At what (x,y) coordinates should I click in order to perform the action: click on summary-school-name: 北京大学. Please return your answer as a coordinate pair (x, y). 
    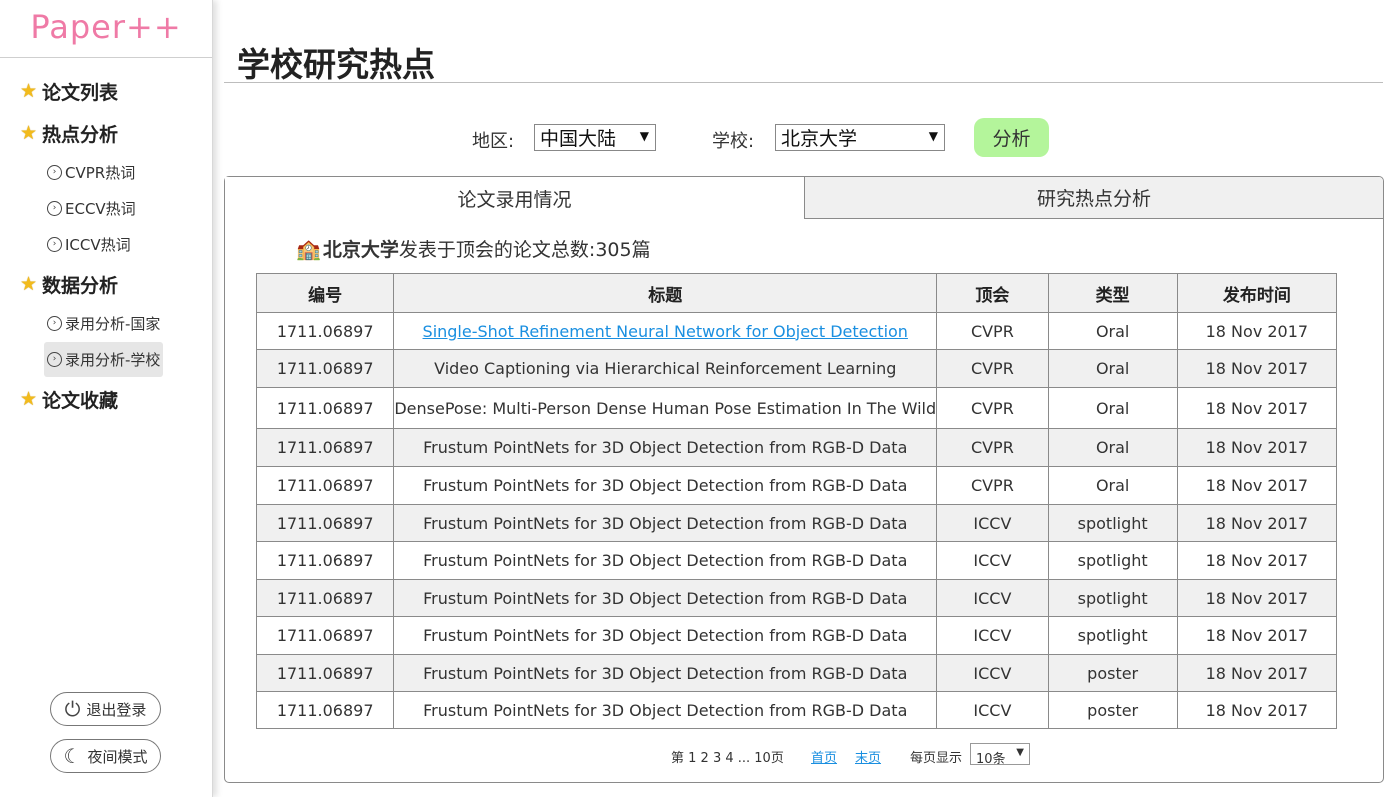
    Looking at the image, I should click on (360, 250).